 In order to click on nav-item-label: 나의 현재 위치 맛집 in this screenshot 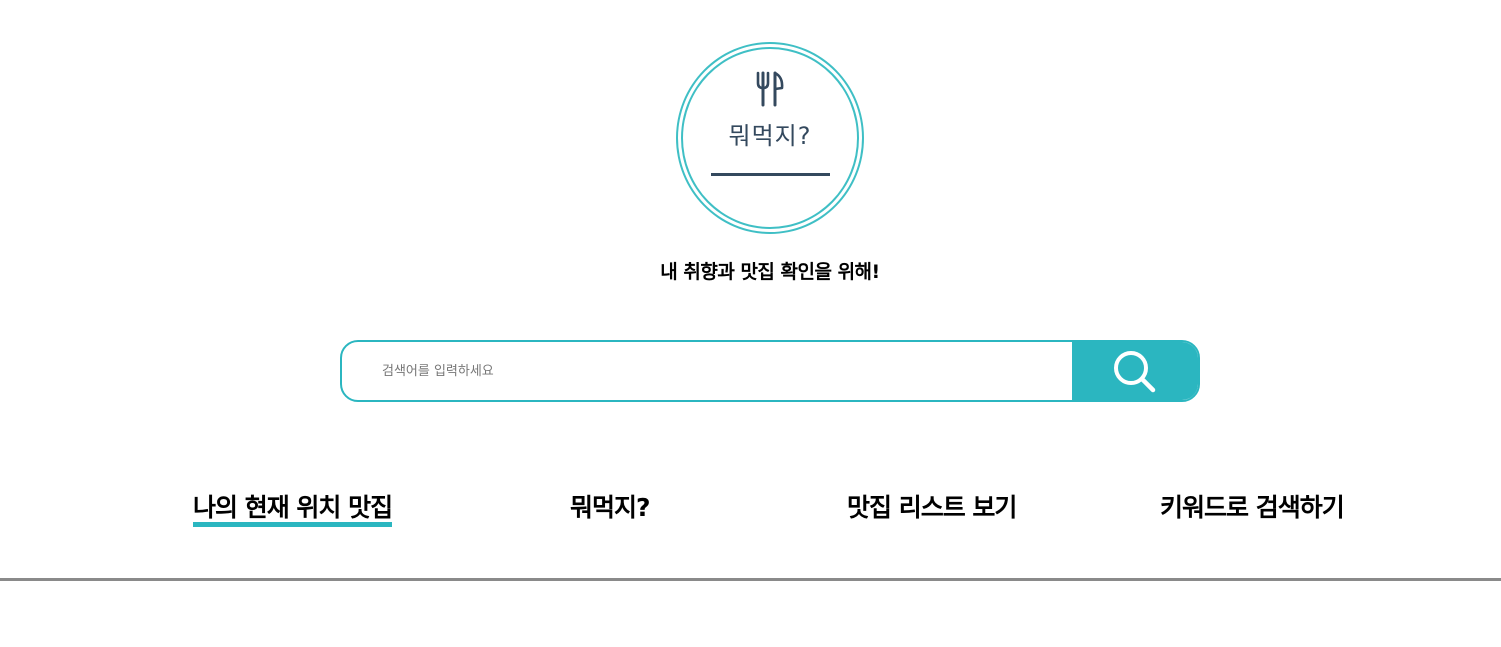, I will do `click(293, 507)`.